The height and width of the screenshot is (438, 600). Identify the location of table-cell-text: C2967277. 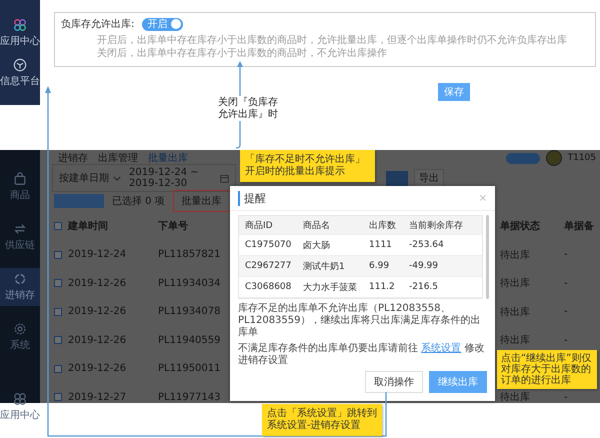
(268, 266).